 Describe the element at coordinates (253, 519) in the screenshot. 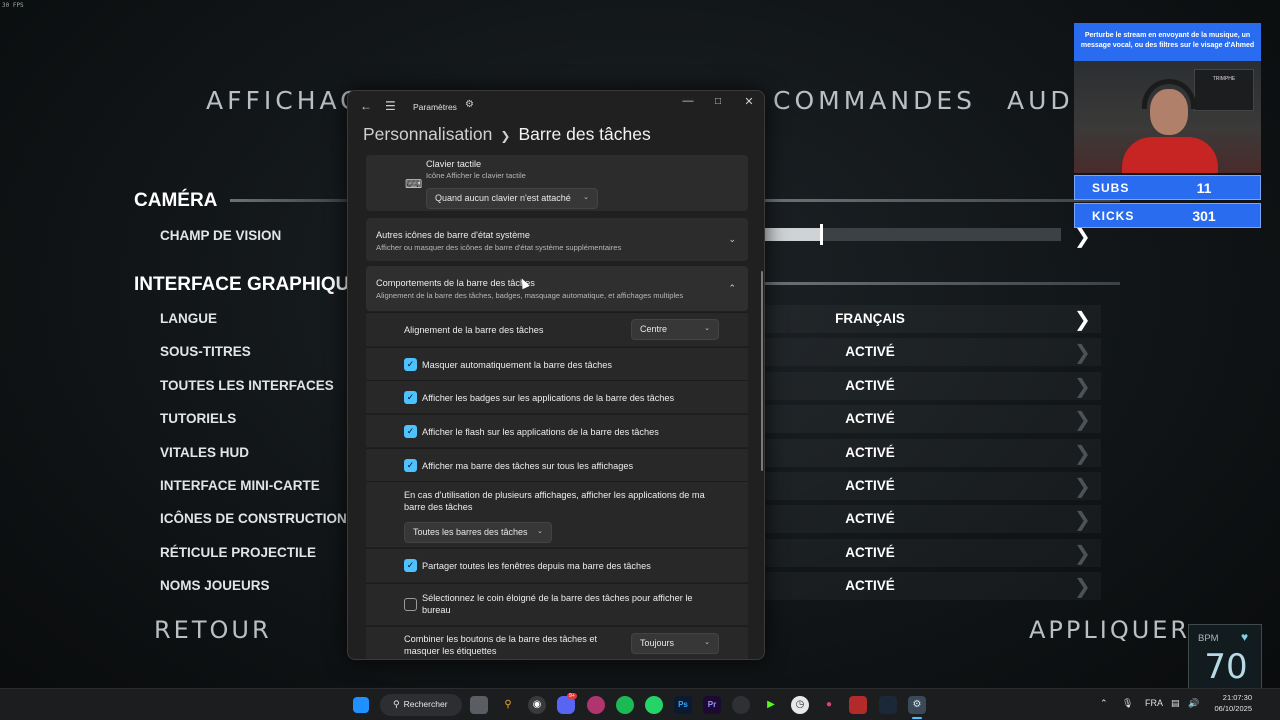

I see `setting-label: ICÔNES DE CONSTRUCTION` at that location.